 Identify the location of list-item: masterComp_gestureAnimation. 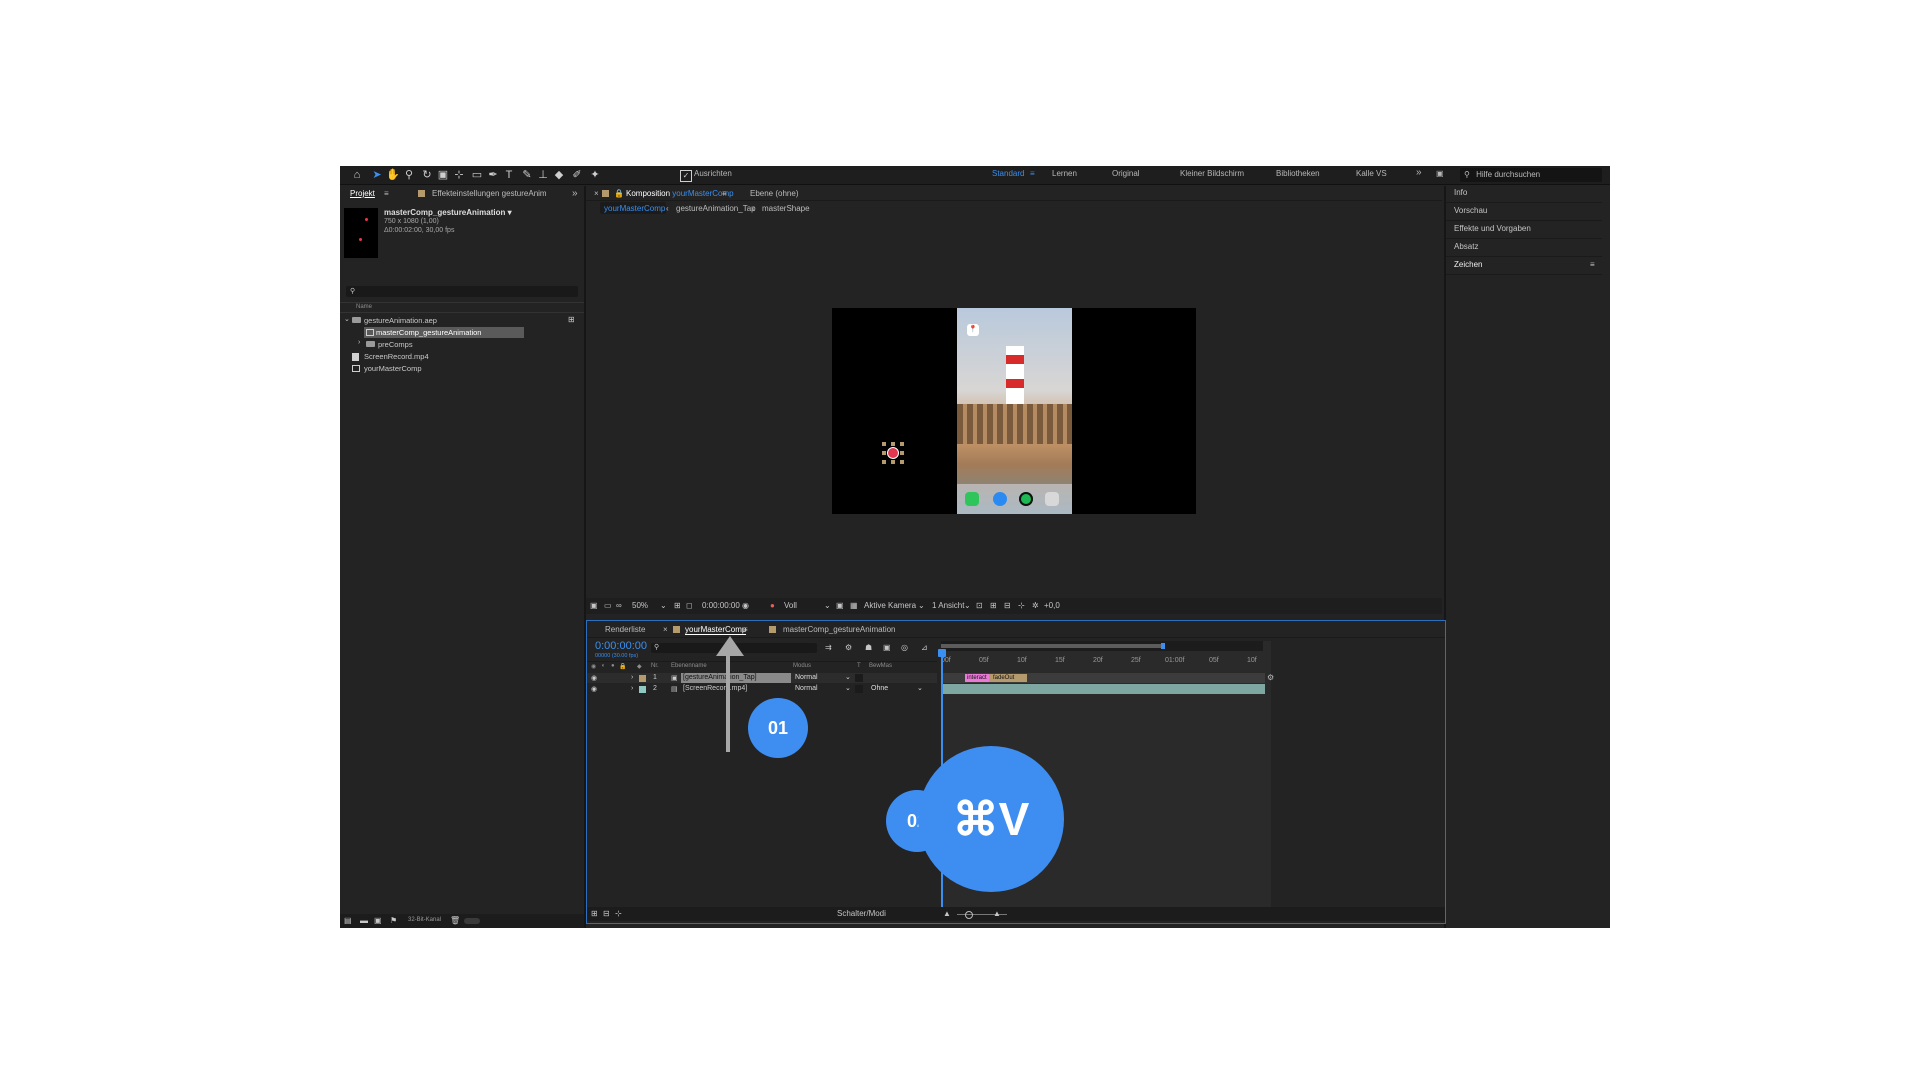
(444, 332).